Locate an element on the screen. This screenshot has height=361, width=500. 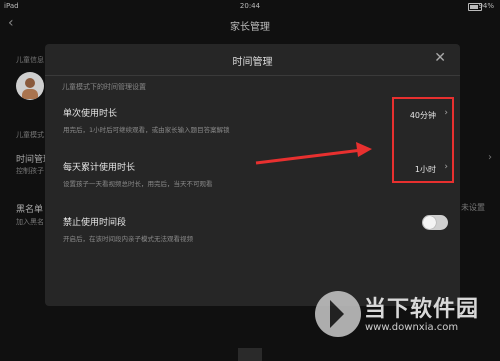
watermark-logo-icon is located at coordinates (338, 314).